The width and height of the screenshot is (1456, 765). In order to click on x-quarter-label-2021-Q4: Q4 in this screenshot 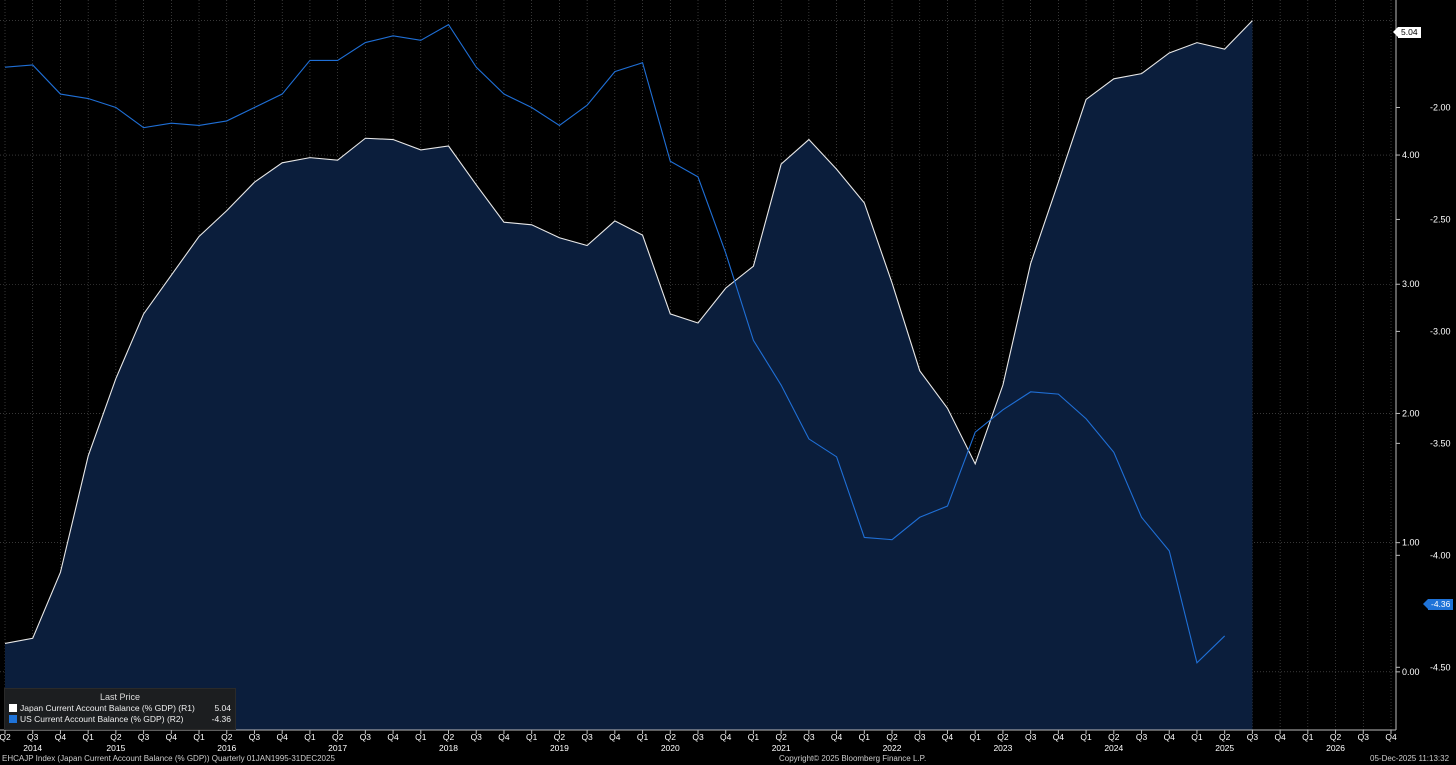, I will do `click(837, 737)`.